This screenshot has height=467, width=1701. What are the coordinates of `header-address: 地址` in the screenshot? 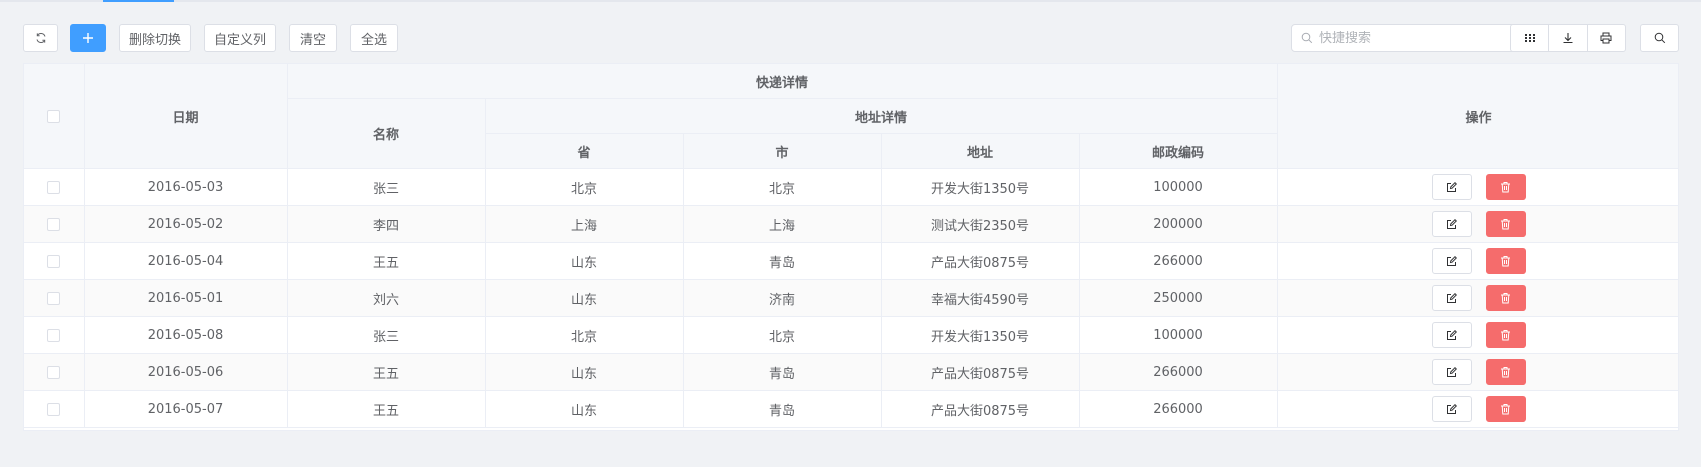 It's located at (980, 151).